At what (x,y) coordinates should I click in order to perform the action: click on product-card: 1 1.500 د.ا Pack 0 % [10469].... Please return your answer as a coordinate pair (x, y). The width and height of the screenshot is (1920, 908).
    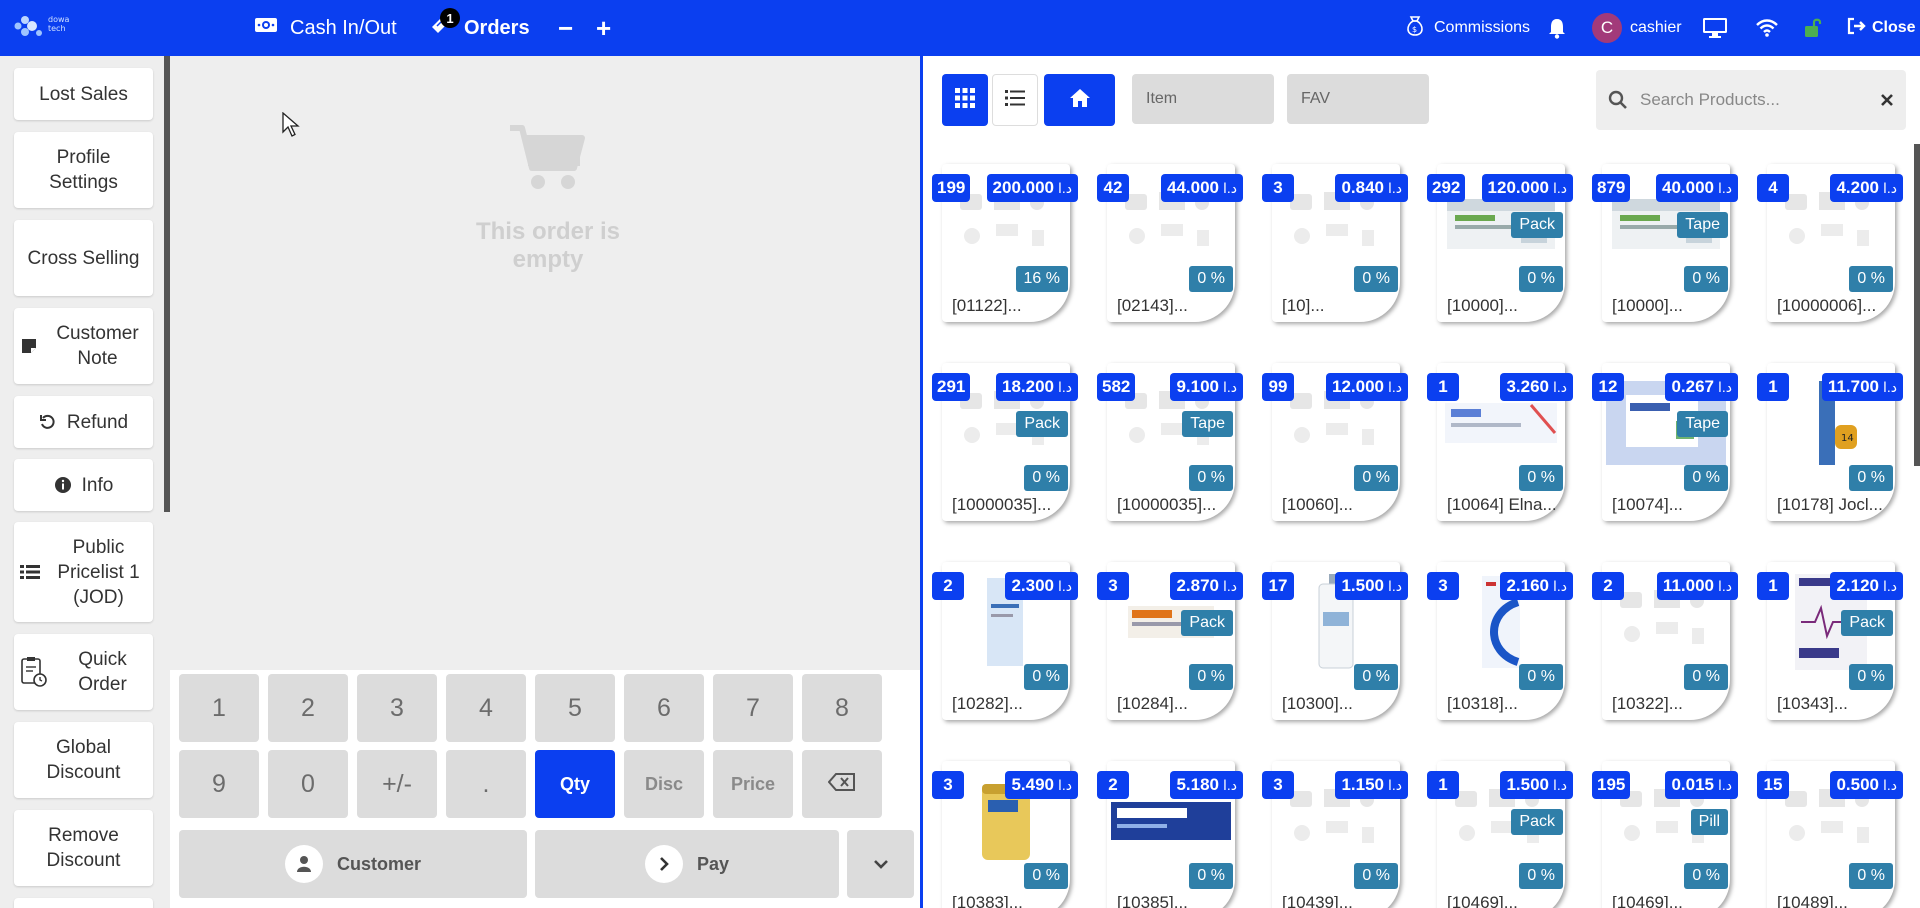
    Looking at the image, I should click on (1501, 832).